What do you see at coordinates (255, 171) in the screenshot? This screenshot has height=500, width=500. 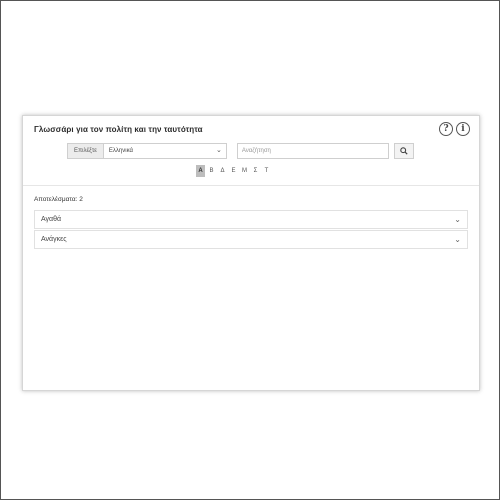 I see `letter-s: Σ` at bounding box center [255, 171].